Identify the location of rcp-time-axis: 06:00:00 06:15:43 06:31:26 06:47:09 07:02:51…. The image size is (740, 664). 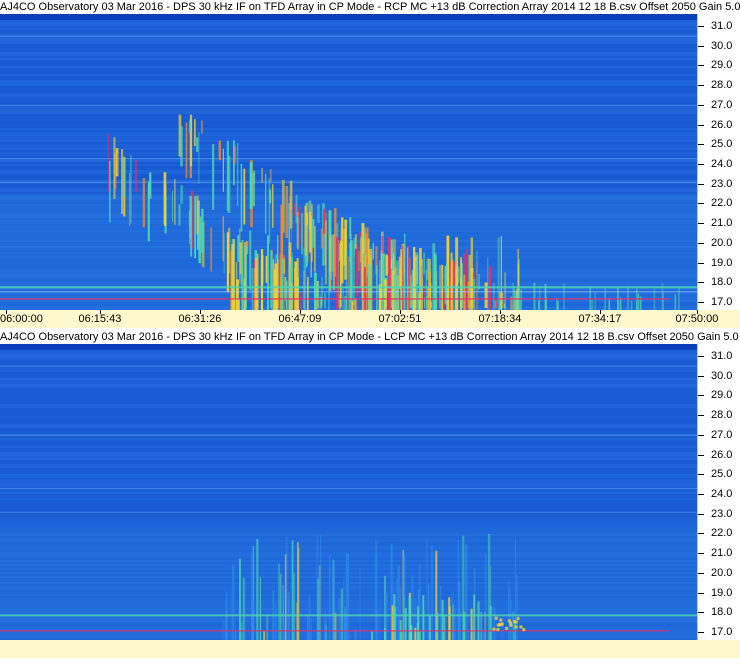
(370, 319).